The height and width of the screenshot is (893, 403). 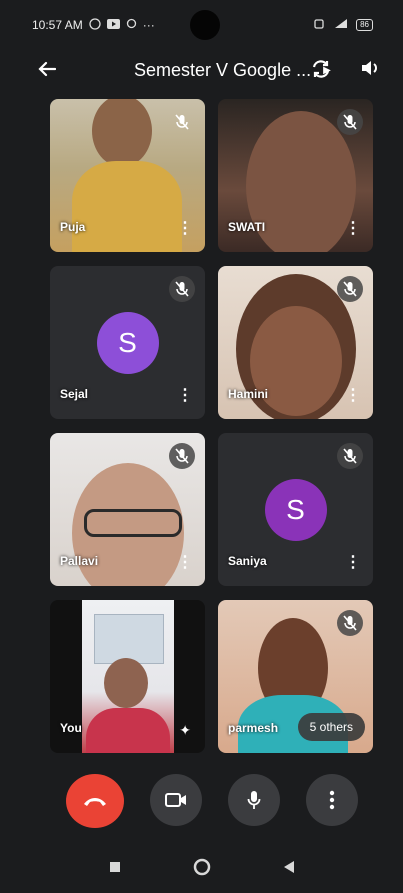 I want to click on status-bar: 10:57 AM ··· 86, so click(x=201, y=25).